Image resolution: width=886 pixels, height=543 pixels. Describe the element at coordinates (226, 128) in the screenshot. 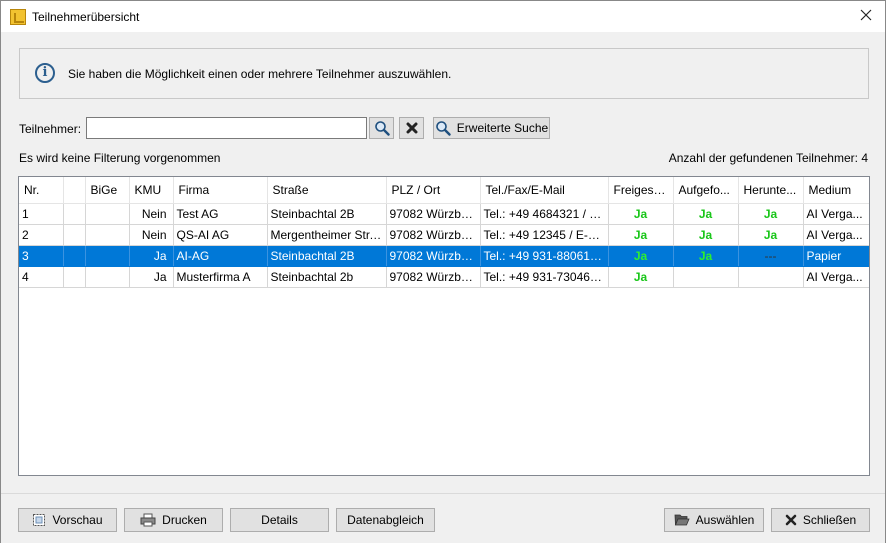

I see `participant-search-input` at that location.